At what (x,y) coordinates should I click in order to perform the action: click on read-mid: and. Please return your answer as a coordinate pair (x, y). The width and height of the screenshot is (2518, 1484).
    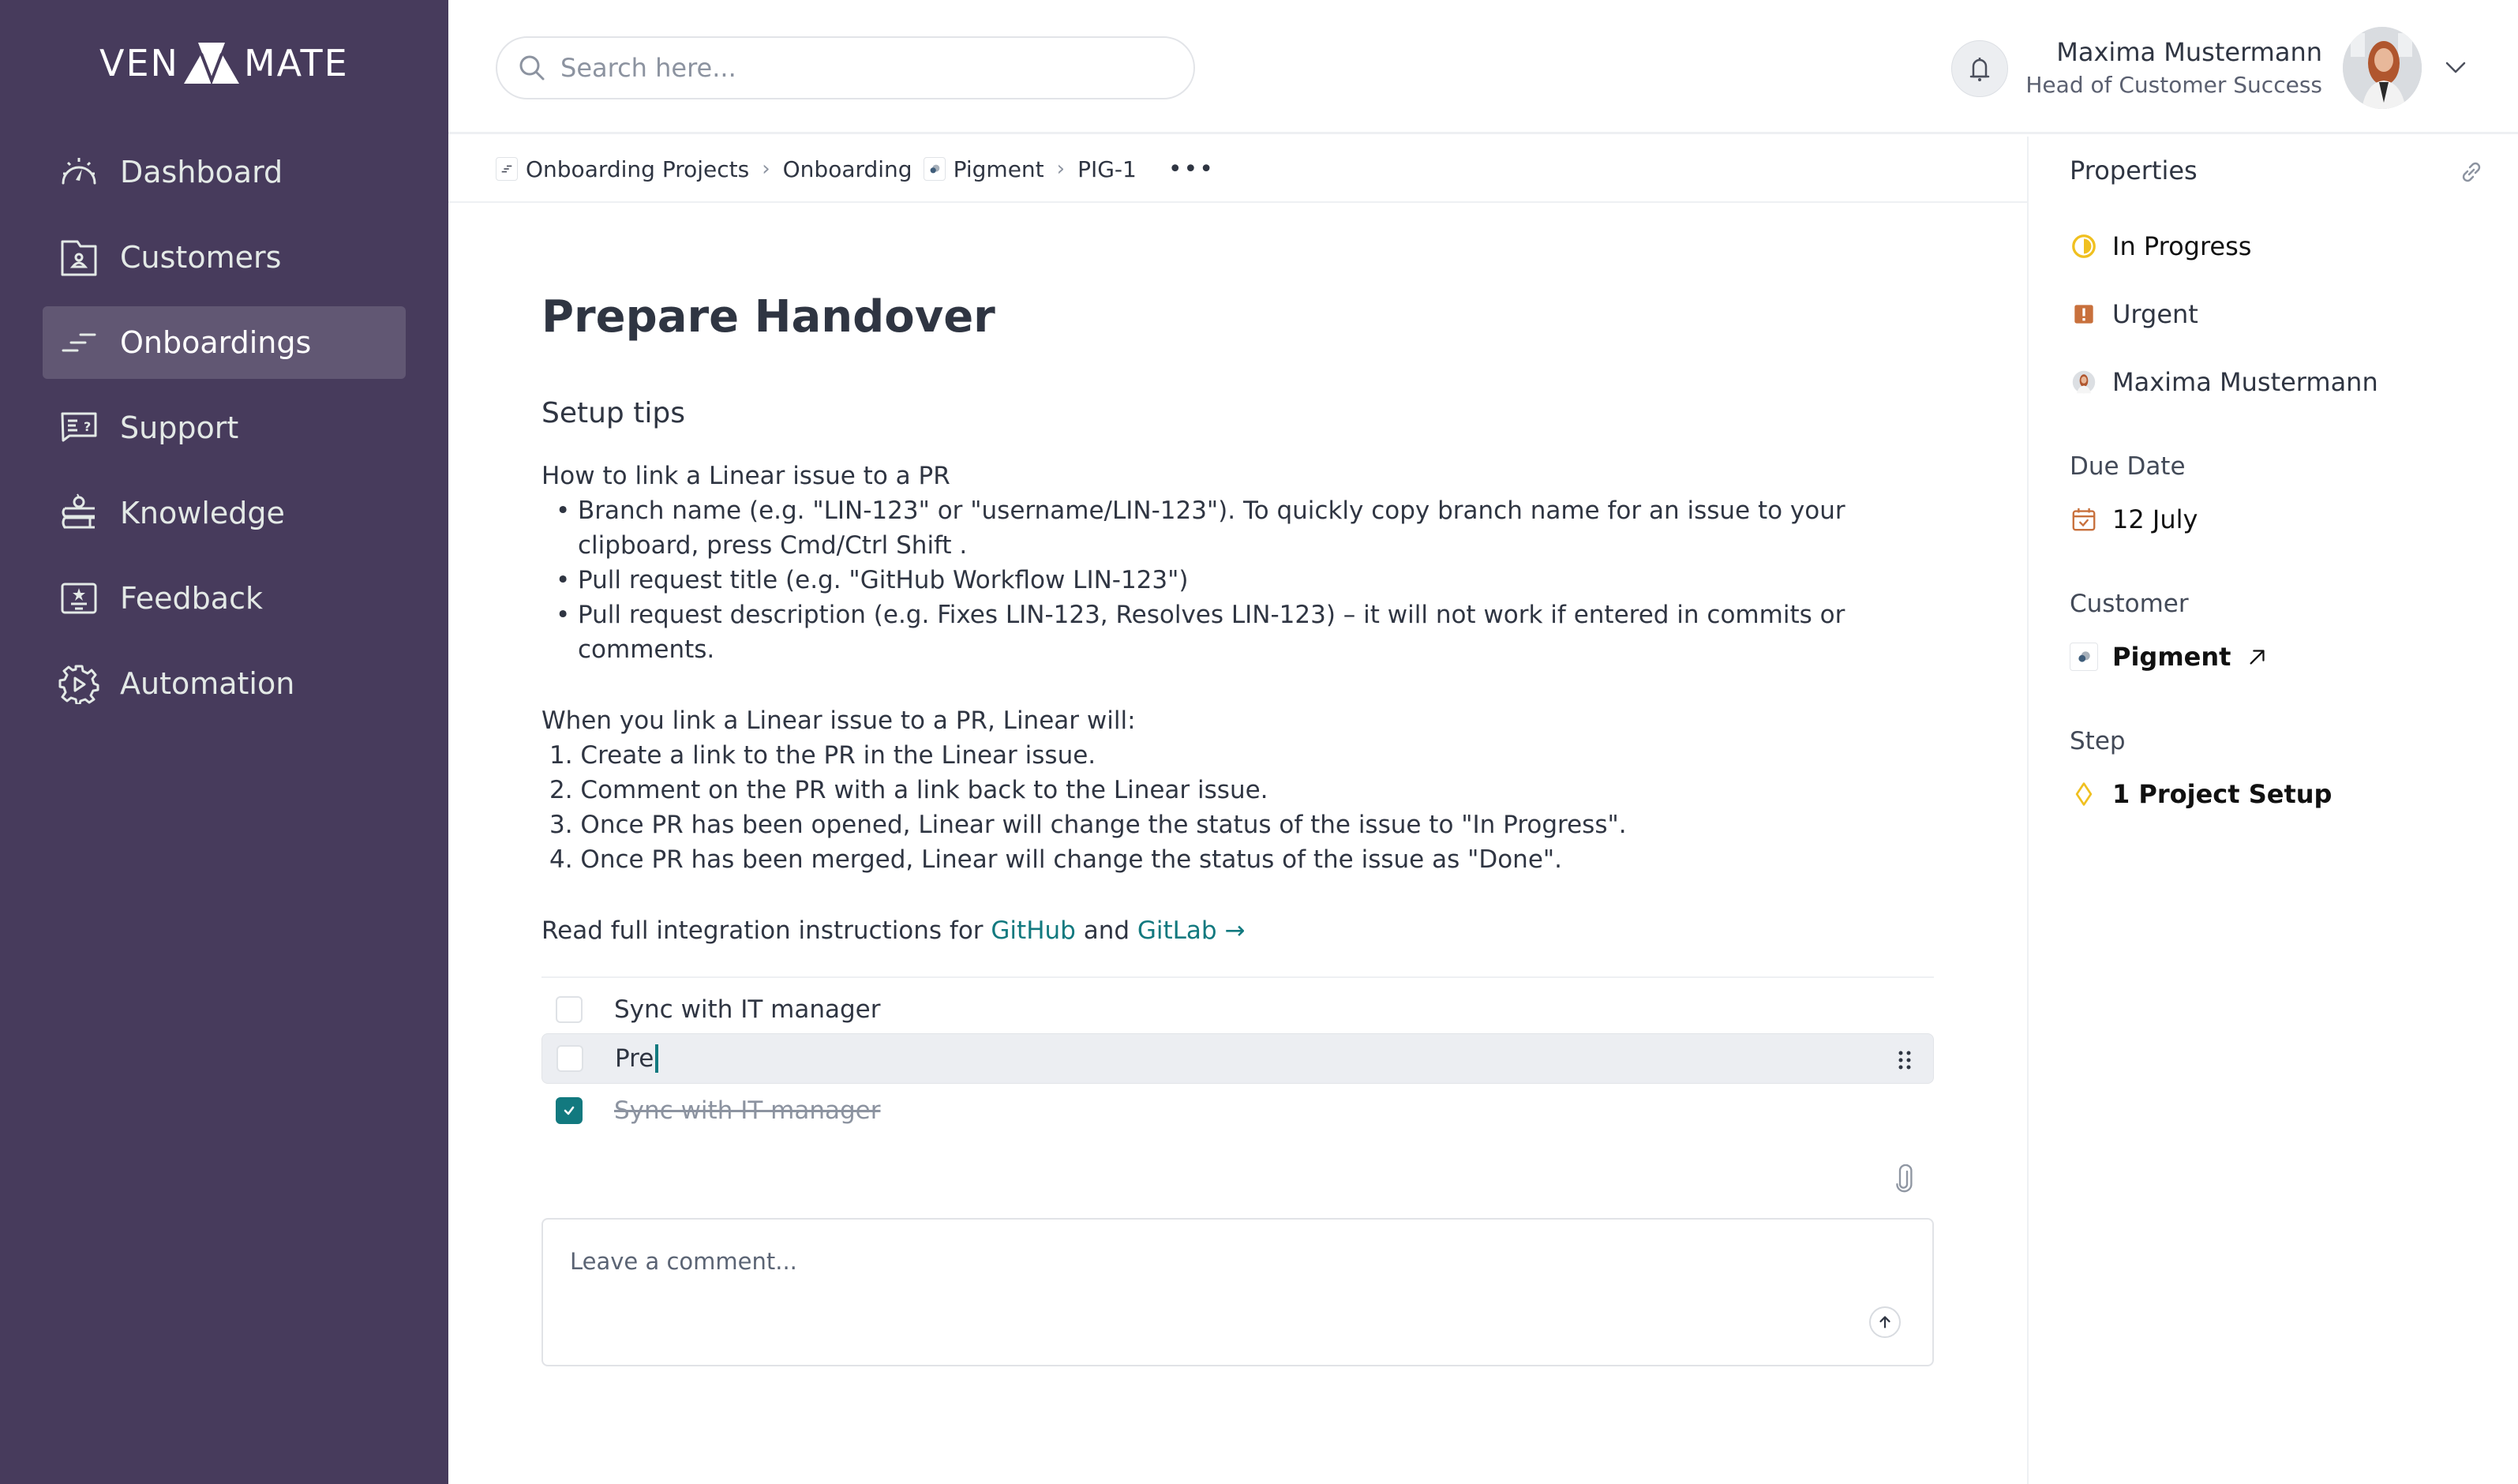
    Looking at the image, I should click on (1106, 931).